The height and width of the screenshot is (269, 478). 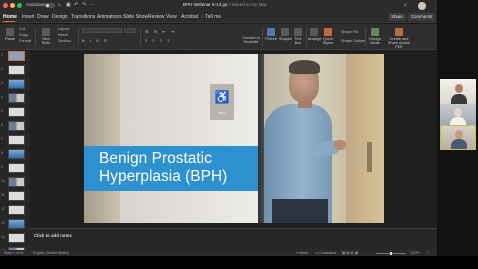 I want to click on tab-view: View, so click(x=171, y=17).